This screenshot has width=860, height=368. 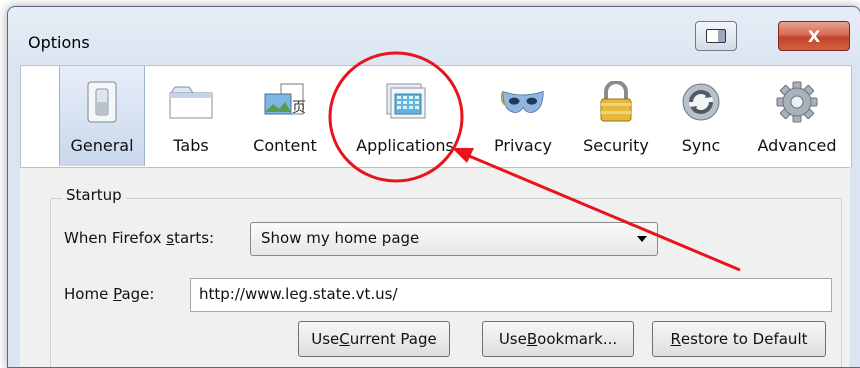 I want to click on use-current-page-button: Use Current Page, so click(x=374, y=339).